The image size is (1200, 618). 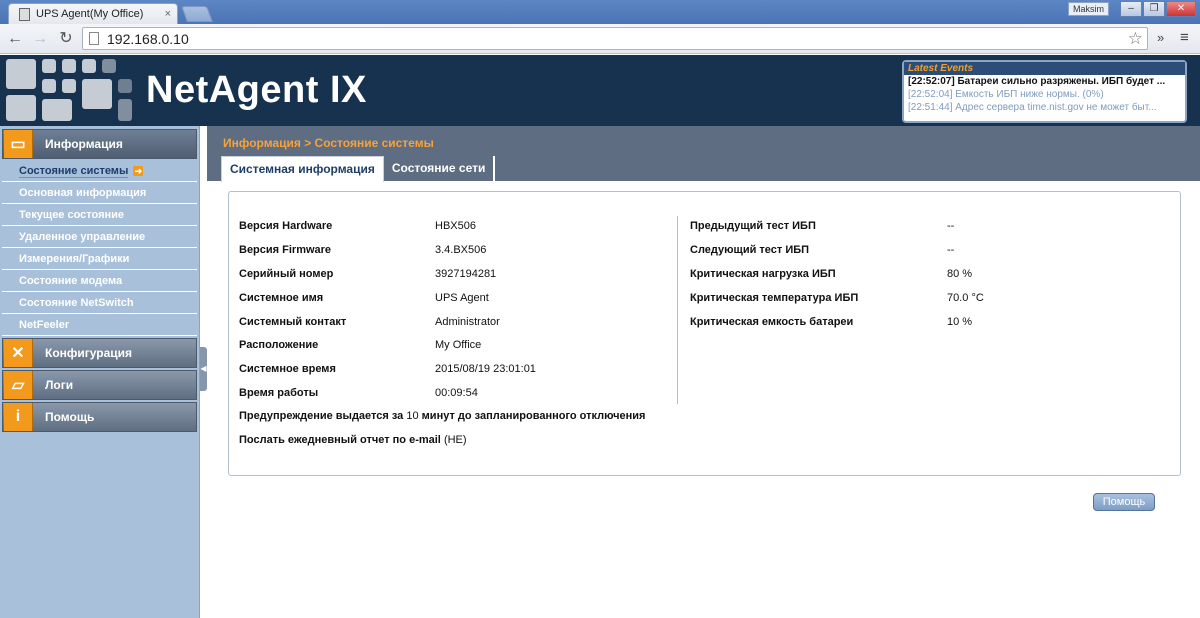 I want to click on info-key: Время работы, so click(x=279, y=393).